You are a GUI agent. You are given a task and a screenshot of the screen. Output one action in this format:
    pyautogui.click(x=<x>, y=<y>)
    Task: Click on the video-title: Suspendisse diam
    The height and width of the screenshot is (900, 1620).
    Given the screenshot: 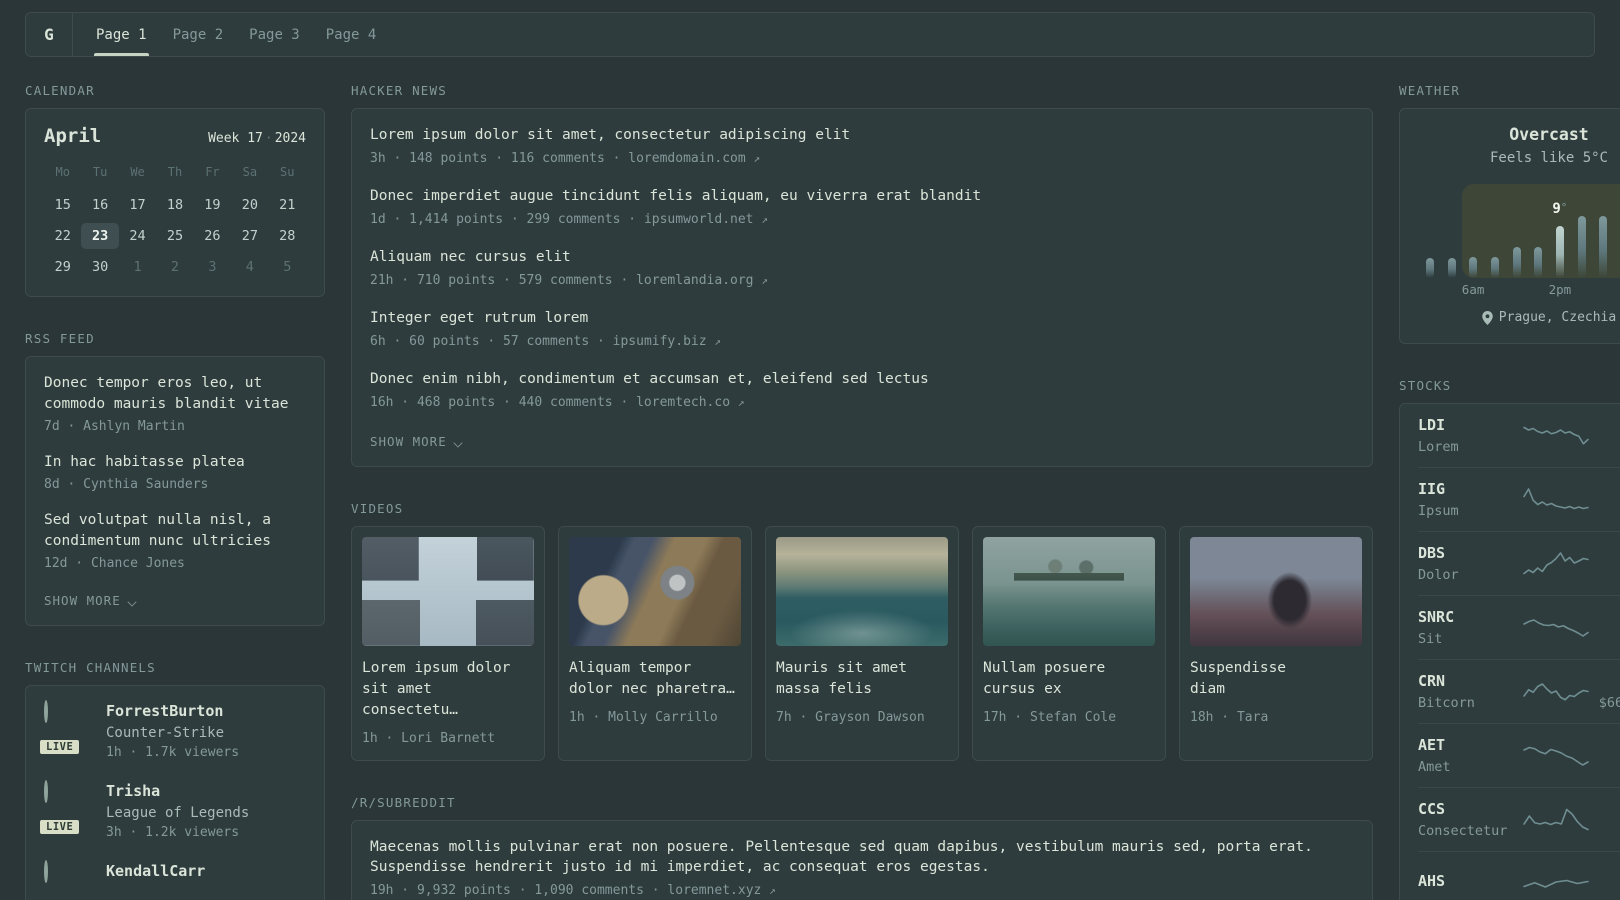 What is the action you would take?
    pyautogui.click(x=1238, y=678)
    